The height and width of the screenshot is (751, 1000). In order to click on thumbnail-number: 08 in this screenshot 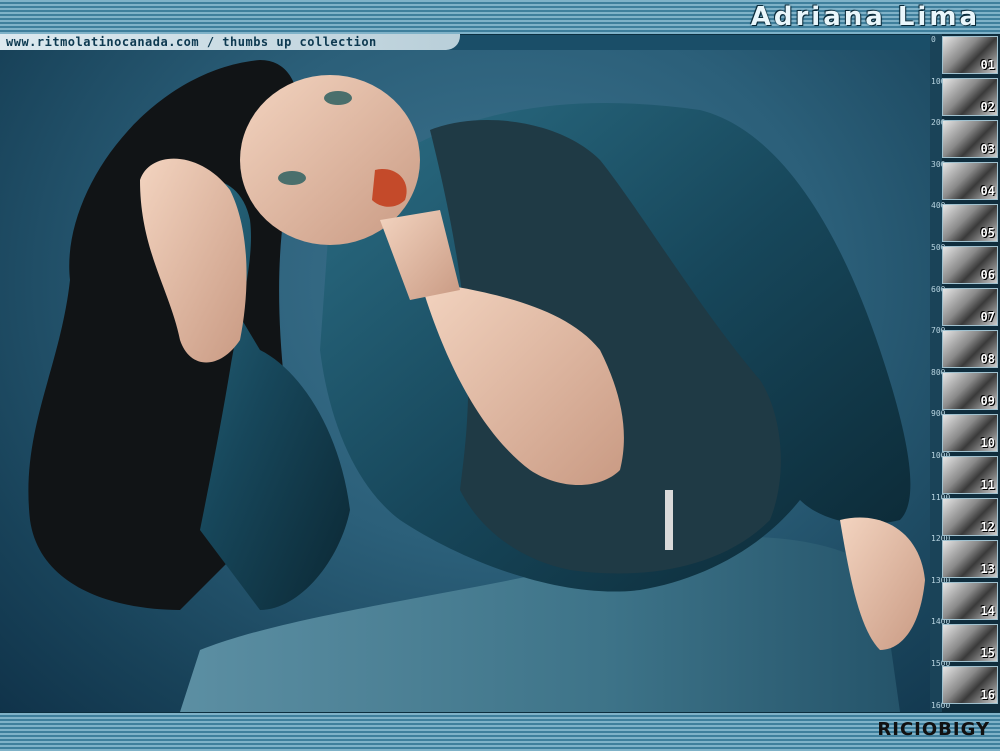, I will do `click(987, 359)`.